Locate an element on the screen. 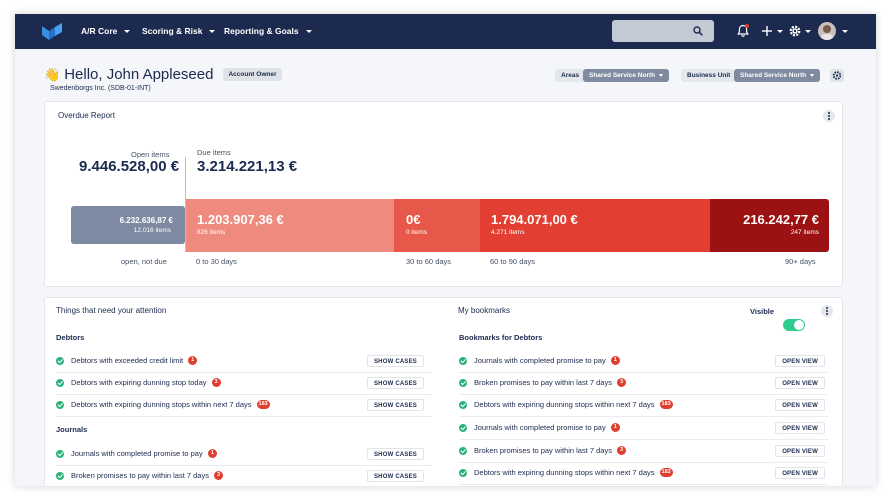 The height and width of the screenshot is (500, 890). bucket-60-90-amount: 1.794.071,00 € is located at coordinates (534, 219).